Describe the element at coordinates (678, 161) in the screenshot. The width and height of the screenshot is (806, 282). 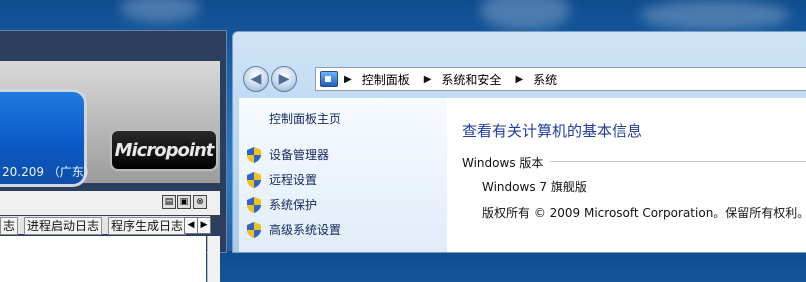
I see `section-divider` at that location.